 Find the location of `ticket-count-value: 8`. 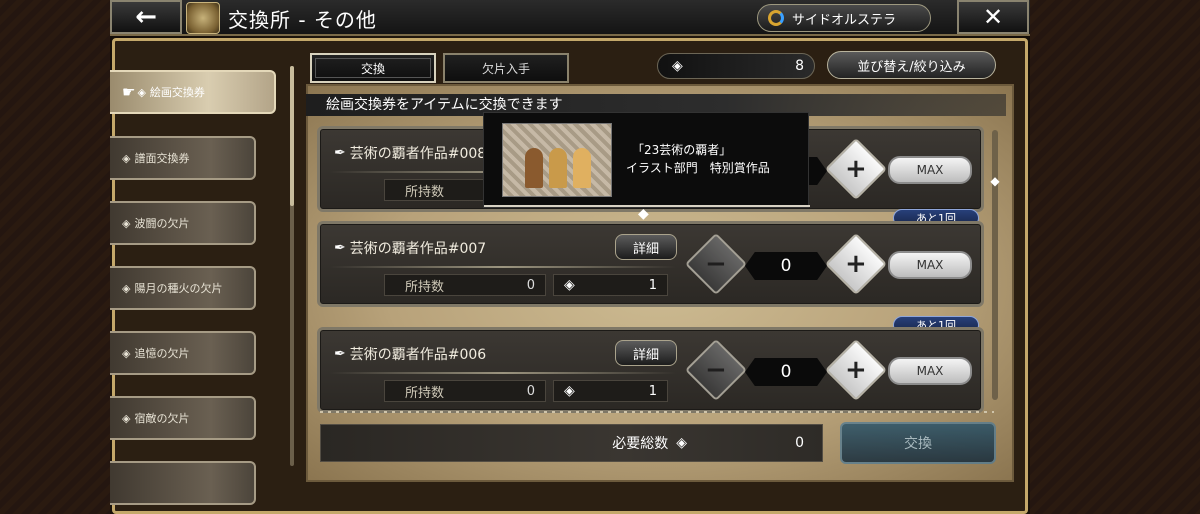

ticket-count-value: 8 is located at coordinates (799, 66).